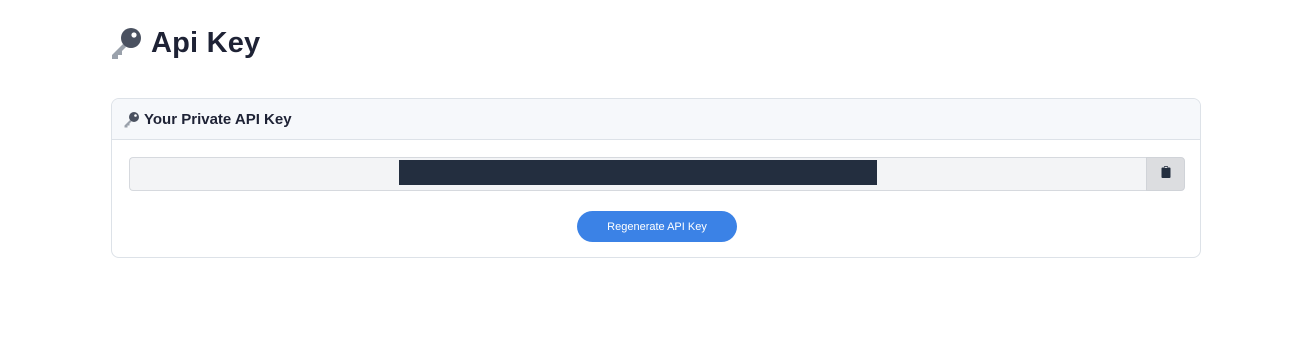  I want to click on page-header: Api Key, so click(184, 43).